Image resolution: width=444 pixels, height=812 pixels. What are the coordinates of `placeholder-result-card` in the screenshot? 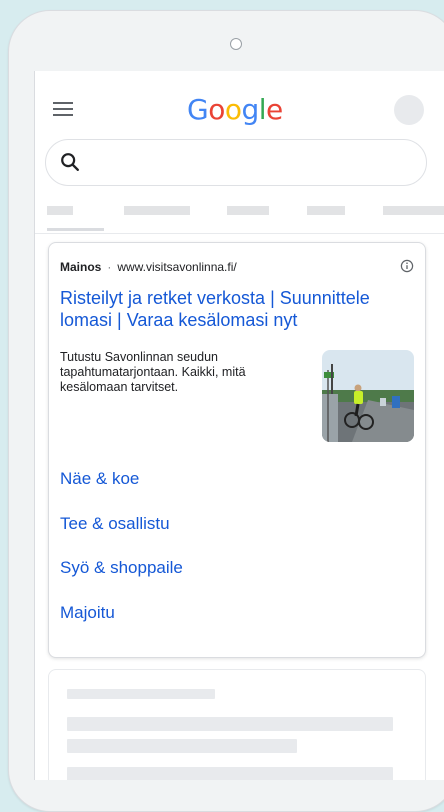 It's located at (237, 724).